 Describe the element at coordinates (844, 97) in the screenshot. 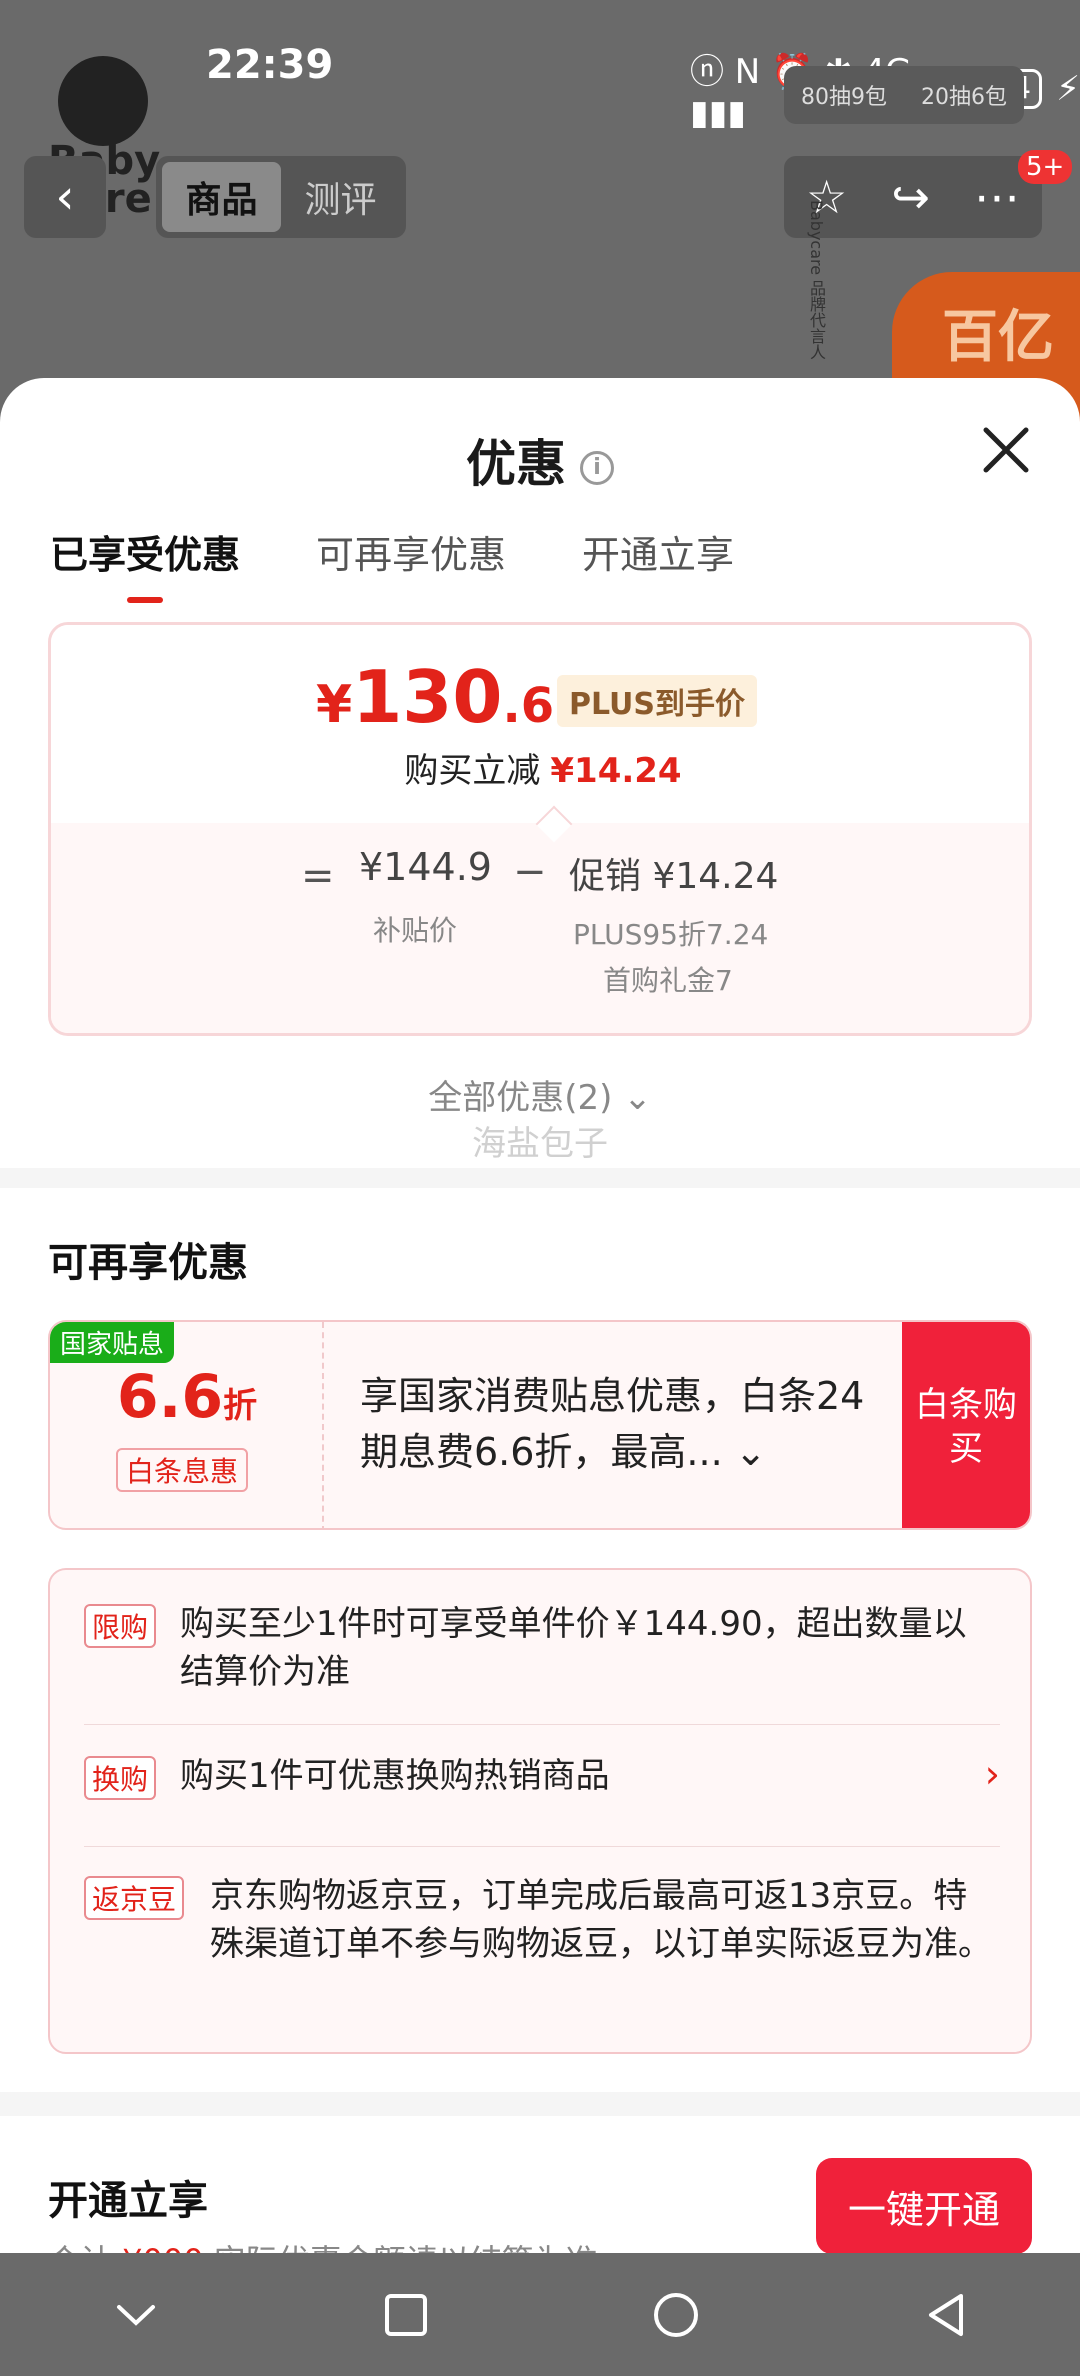

I see `promo-left: 80抽9包` at that location.